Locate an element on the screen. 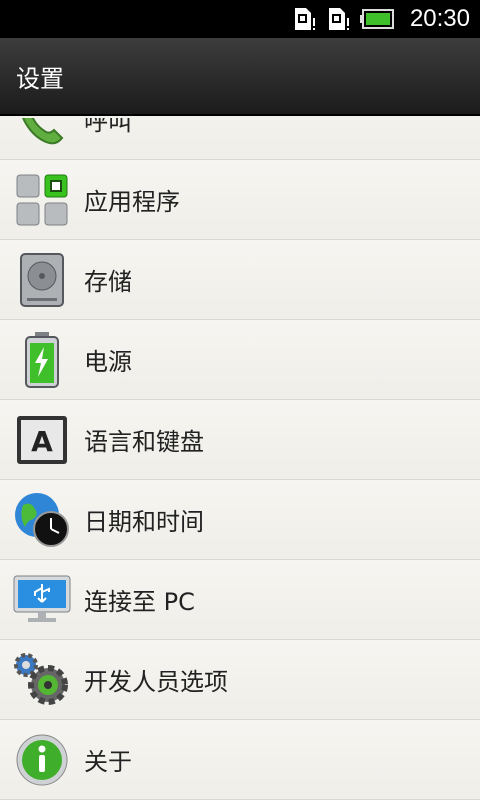 Image resolution: width=480 pixels, height=800 pixels. settings-item-label: 呼叫 is located at coordinates (108, 127).